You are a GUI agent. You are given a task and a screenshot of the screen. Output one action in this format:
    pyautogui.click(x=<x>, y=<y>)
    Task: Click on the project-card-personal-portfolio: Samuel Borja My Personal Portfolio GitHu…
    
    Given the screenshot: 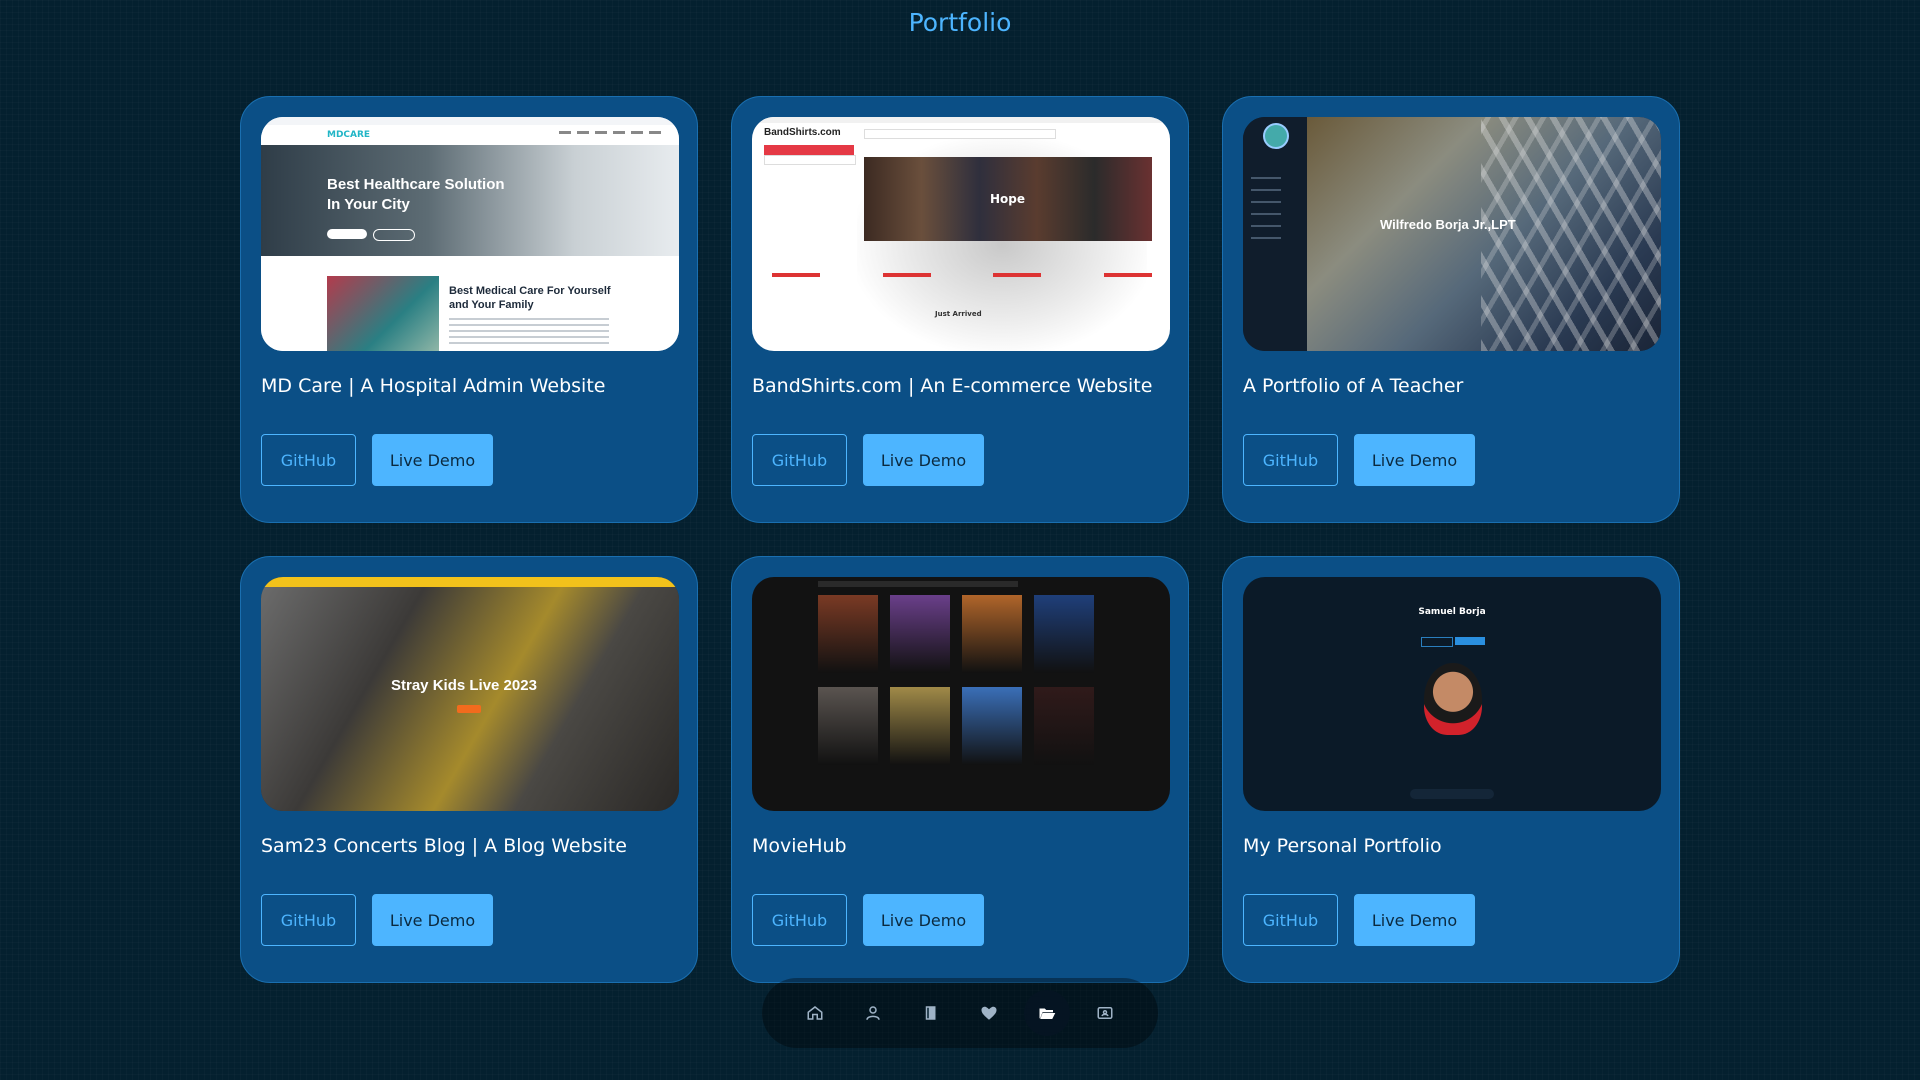 What is the action you would take?
    pyautogui.click(x=1451, y=769)
    